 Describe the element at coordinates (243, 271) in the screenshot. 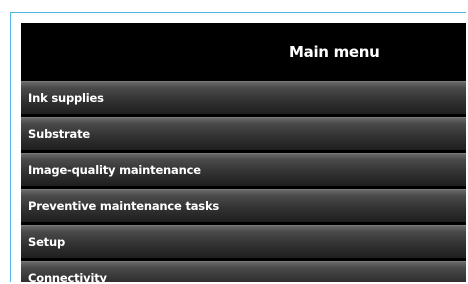

I see `menu-item-connectivity: Connectivity` at that location.